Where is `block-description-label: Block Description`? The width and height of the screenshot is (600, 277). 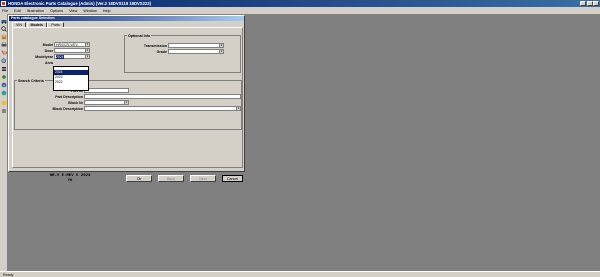 block-description-label: Block Description is located at coordinates (67, 109).